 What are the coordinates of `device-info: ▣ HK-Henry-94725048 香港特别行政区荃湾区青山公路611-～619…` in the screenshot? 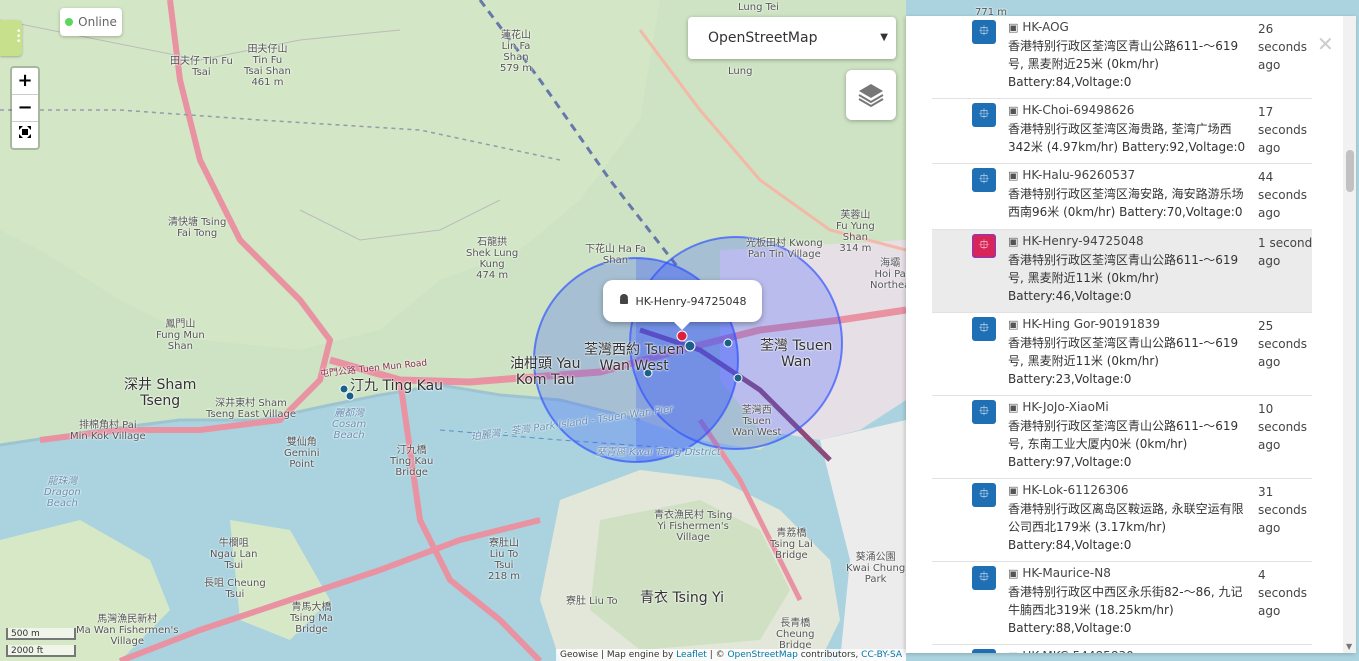 It's located at (1128, 268).